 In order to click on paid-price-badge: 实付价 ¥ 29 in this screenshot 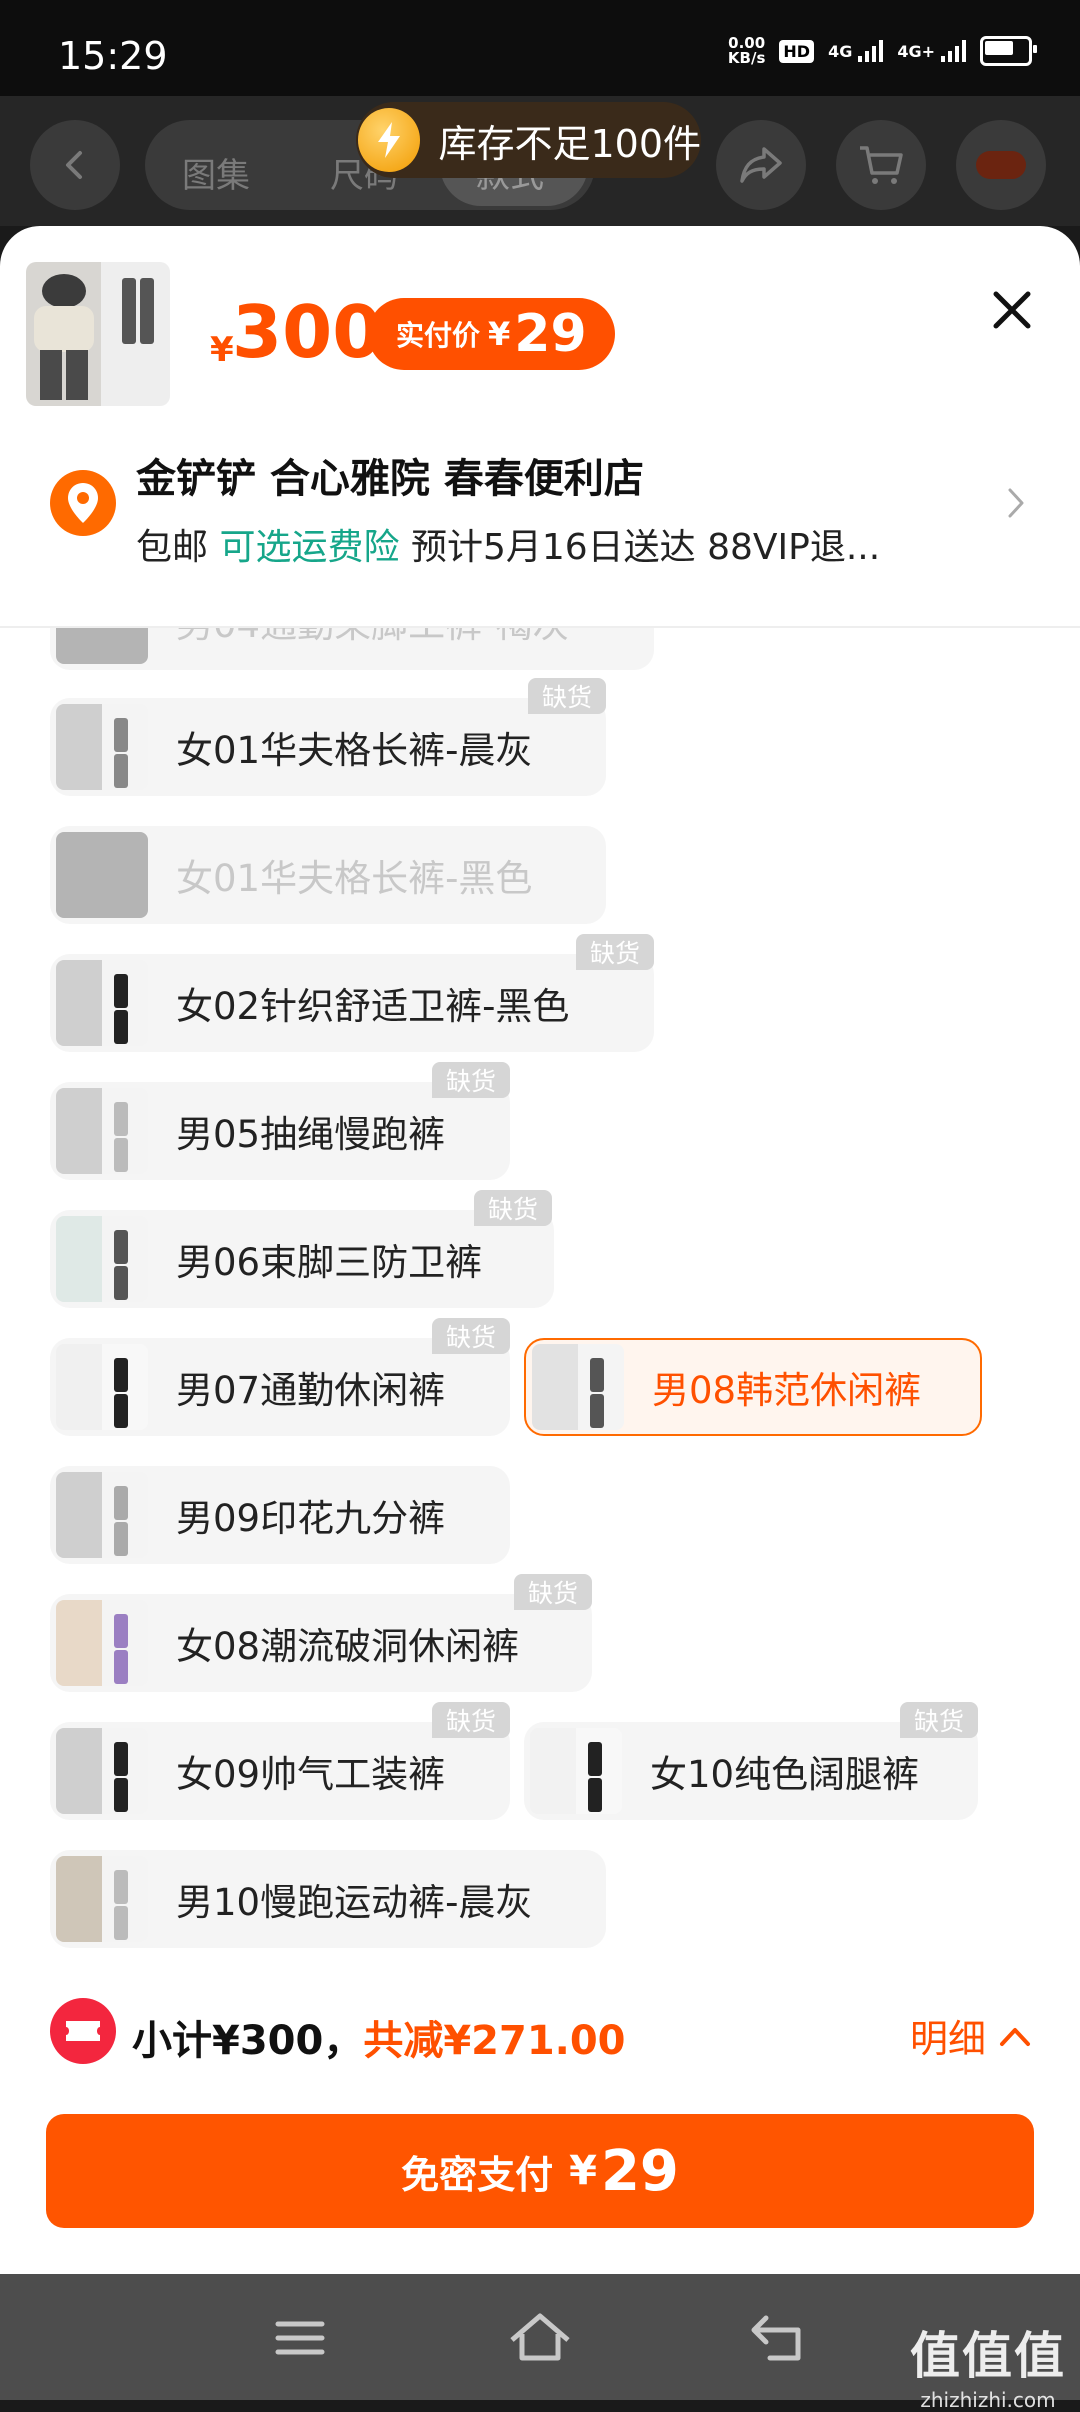, I will do `click(491, 334)`.